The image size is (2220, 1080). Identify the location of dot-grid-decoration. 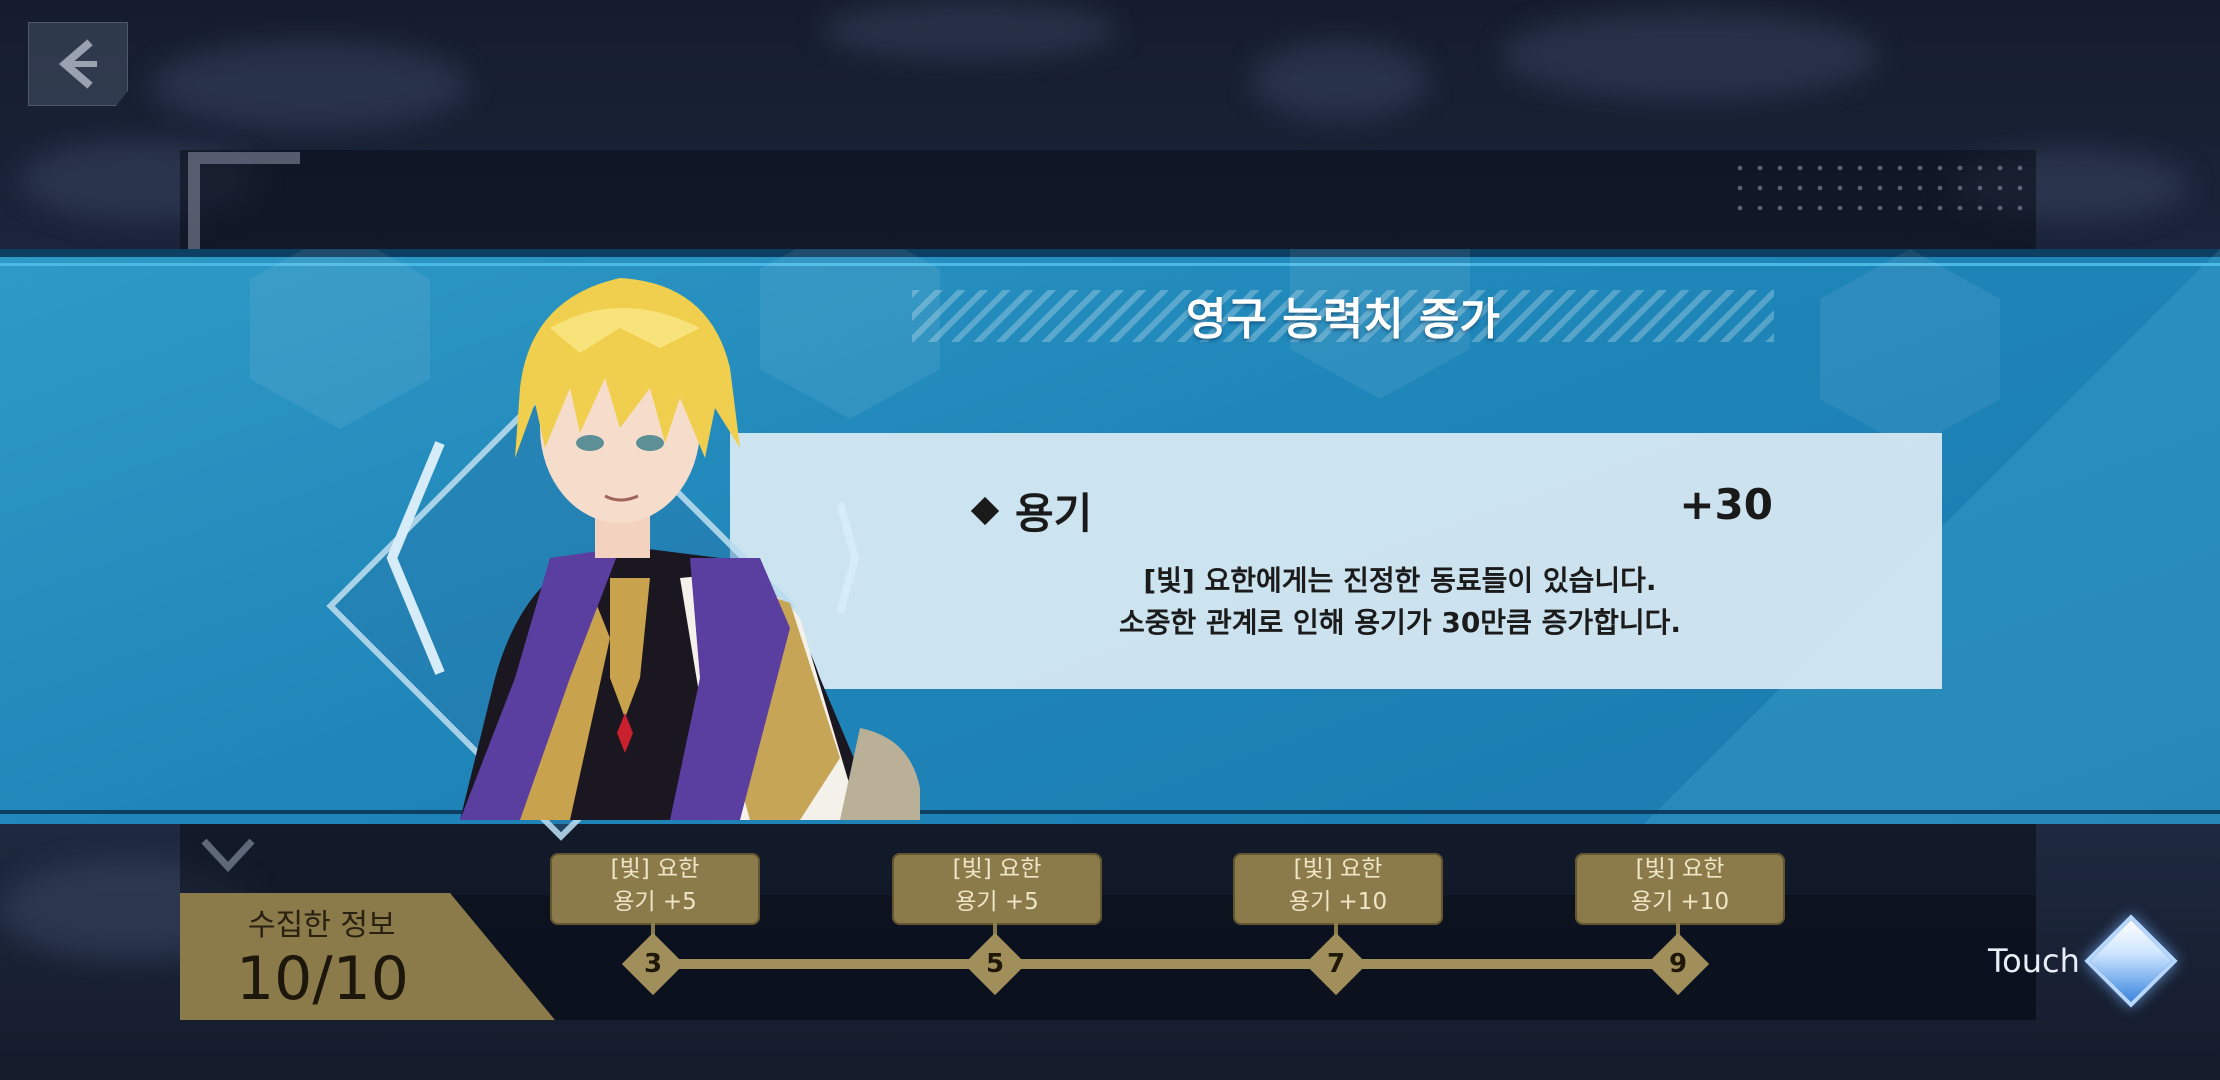
(1880, 189).